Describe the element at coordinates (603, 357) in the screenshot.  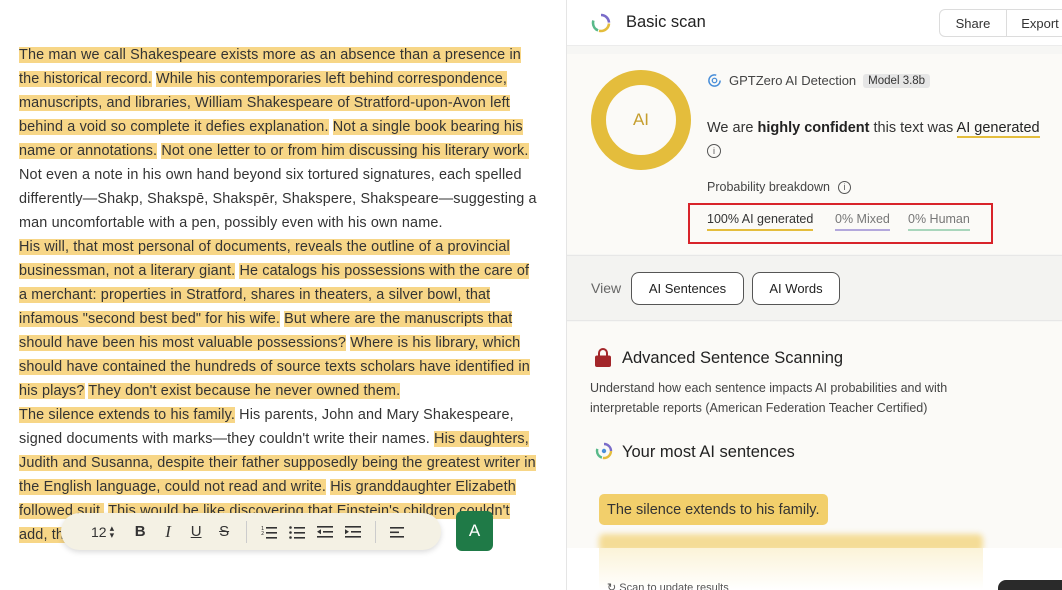
I see `lock-icon` at that location.